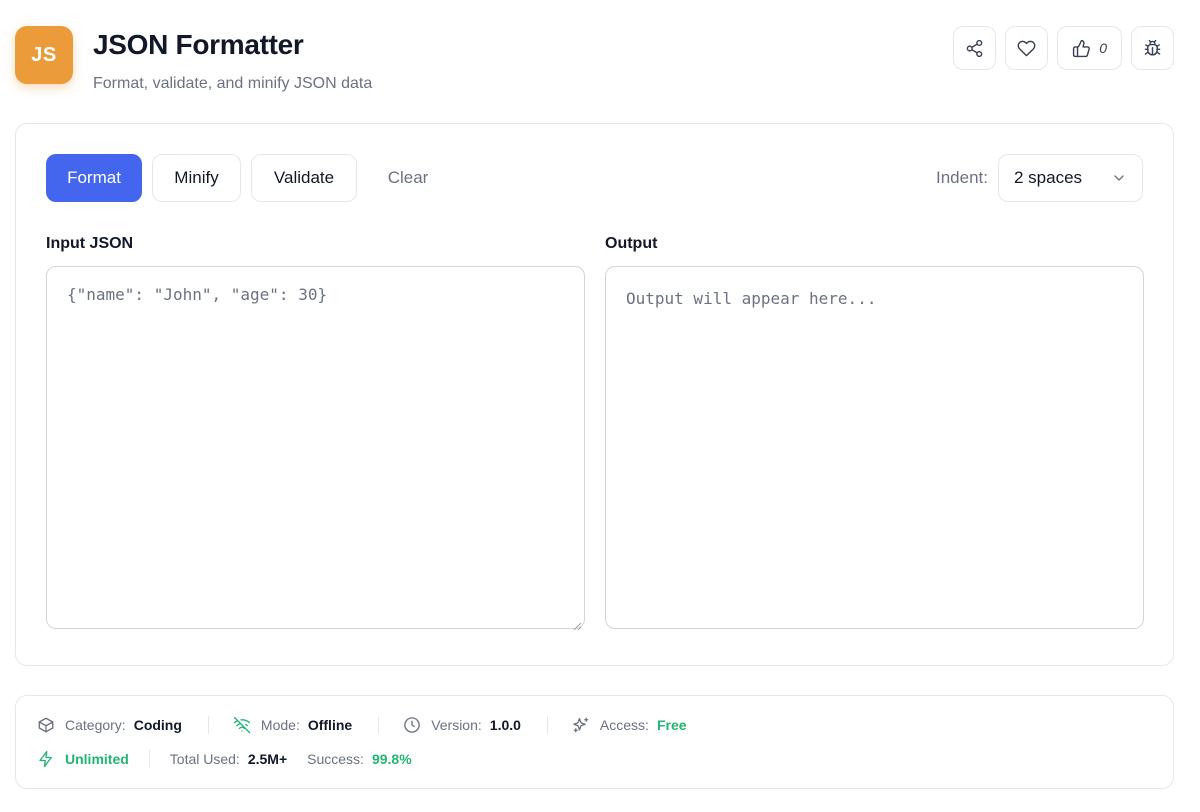 This screenshot has width=1200, height=812. What do you see at coordinates (577, 626) in the screenshot?
I see `resize-handle-icon` at bounding box center [577, 626].